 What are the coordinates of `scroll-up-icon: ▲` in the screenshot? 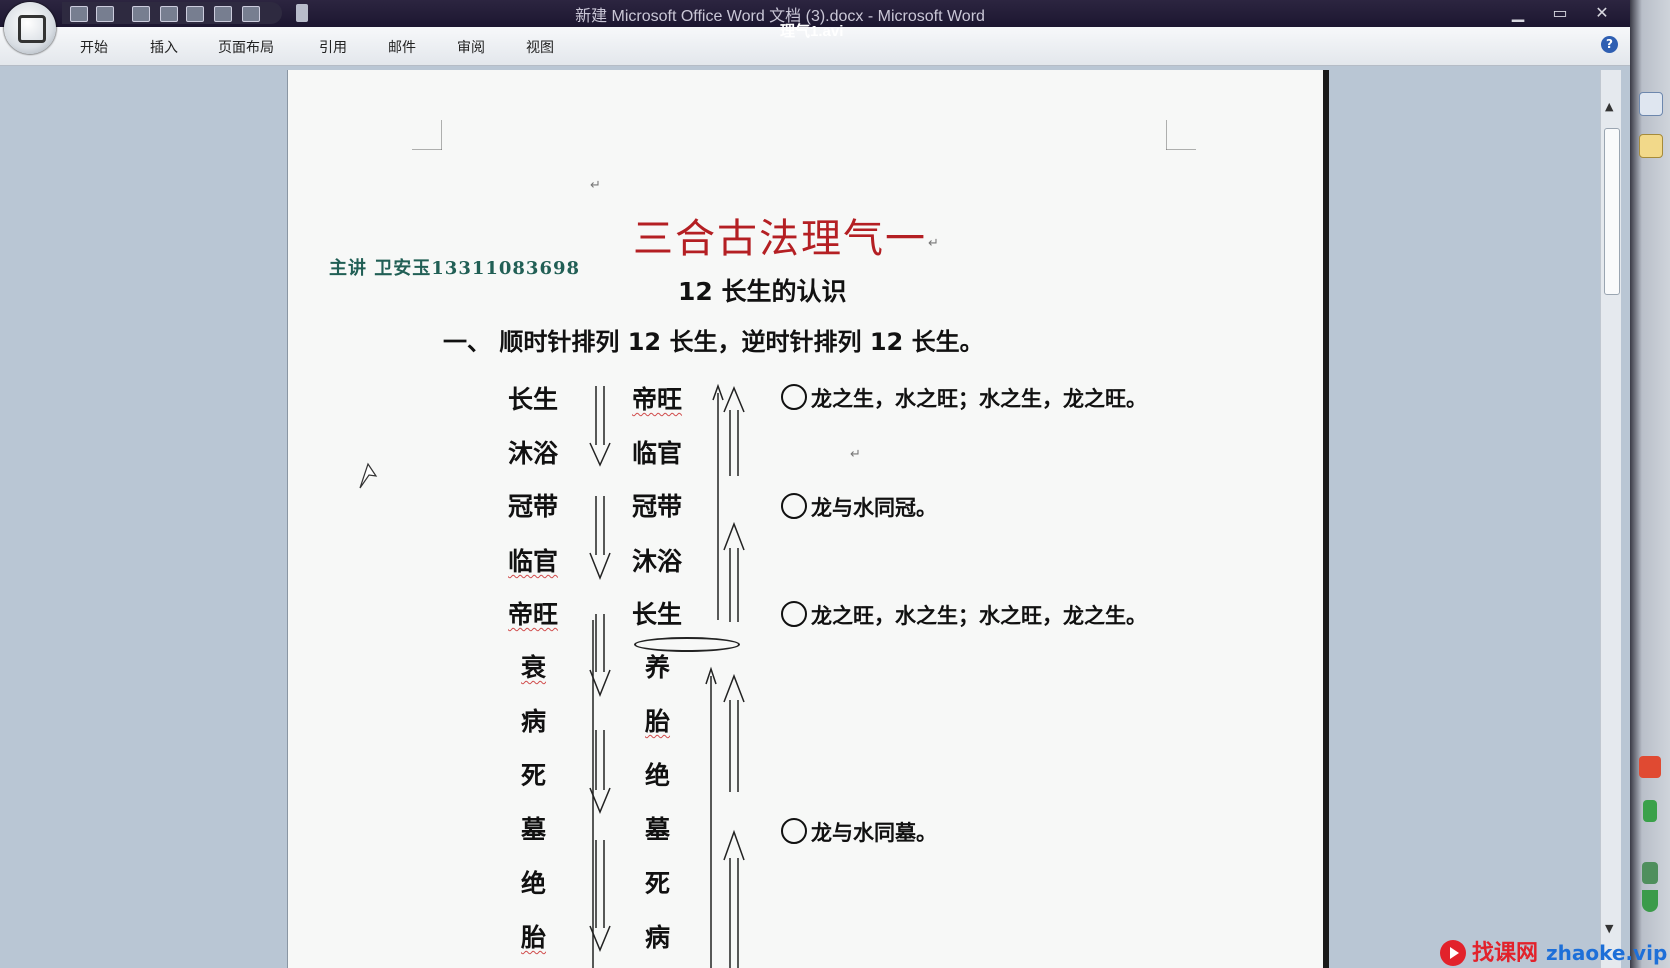 It's located at (1609, 106).